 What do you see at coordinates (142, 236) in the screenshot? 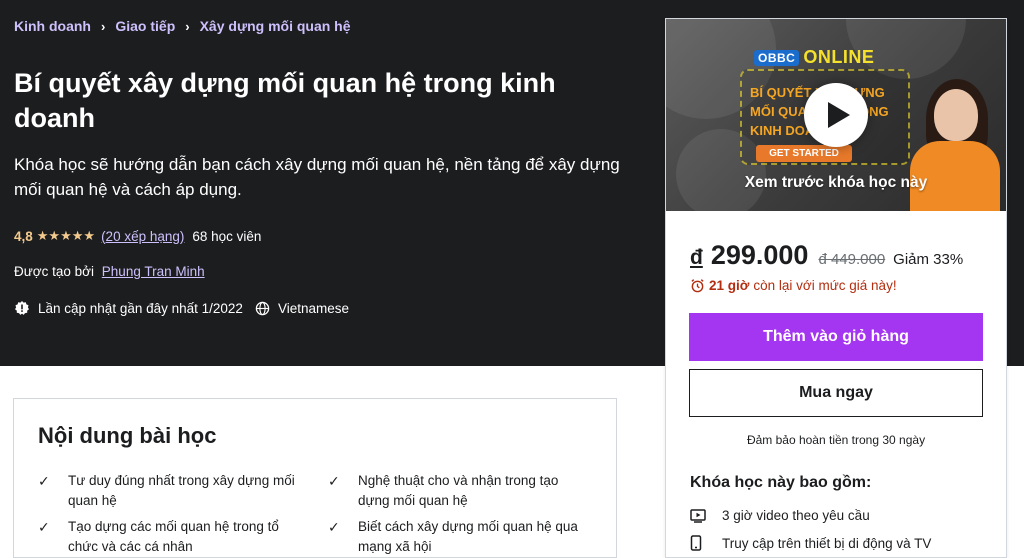
I see `rating-count-link: (20 xếp hạng)` at bounding box center [142, 236].